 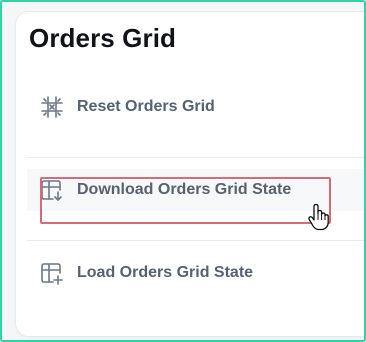 I want to click on grid-reset-icon, so click(x=52, y=107).